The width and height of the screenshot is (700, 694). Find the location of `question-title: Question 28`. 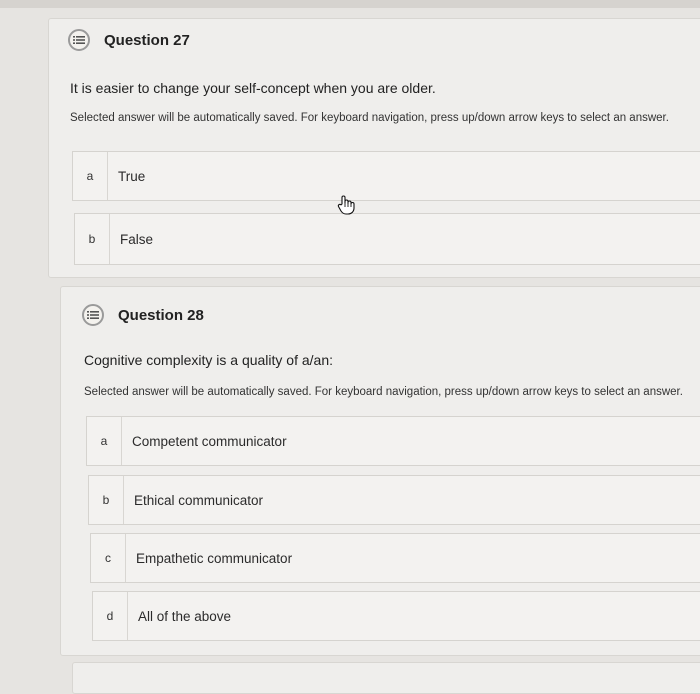

question-title: Question 28 is located at coordinates (161, 315).